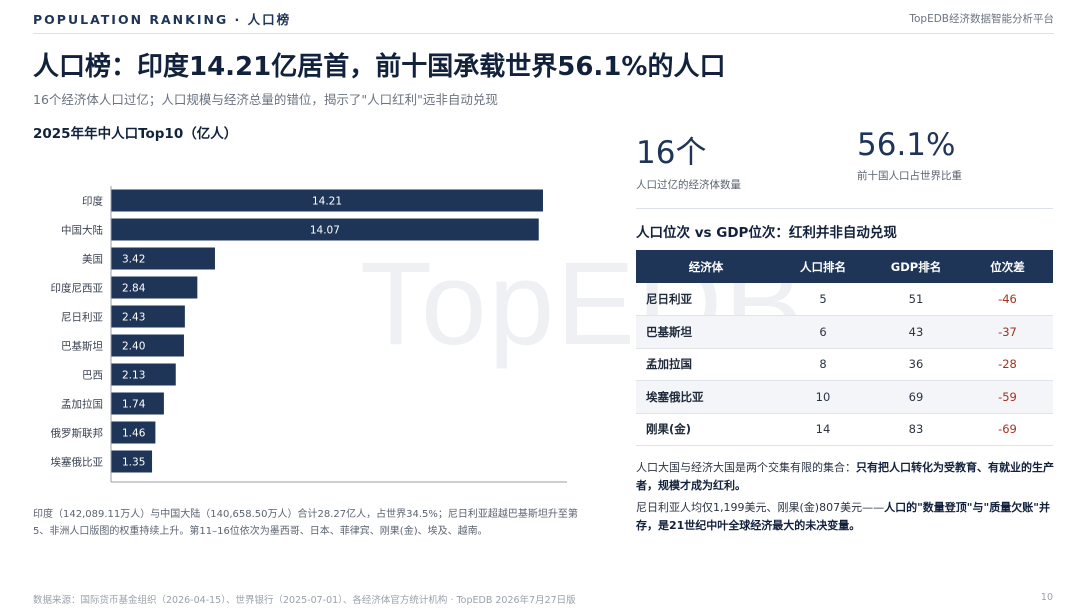 The height and width of the screenshot is (611, 1080). Describe the element at coordinates (760, 507) in the screenshot. I see `insight-plain: 尼日利亚人均仅1,199美元、刚果(金)807美元——` at that location.